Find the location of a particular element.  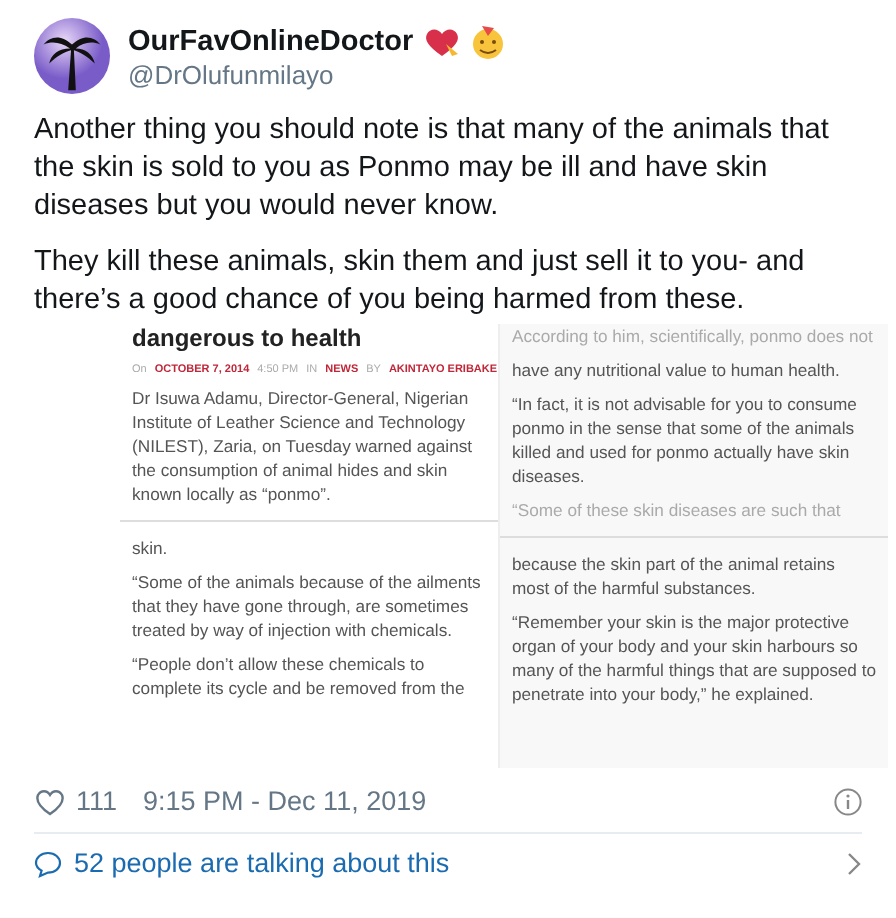

article-paragraph: According to him, scientifically, ponmo does not is located at coordinates (693, 336).